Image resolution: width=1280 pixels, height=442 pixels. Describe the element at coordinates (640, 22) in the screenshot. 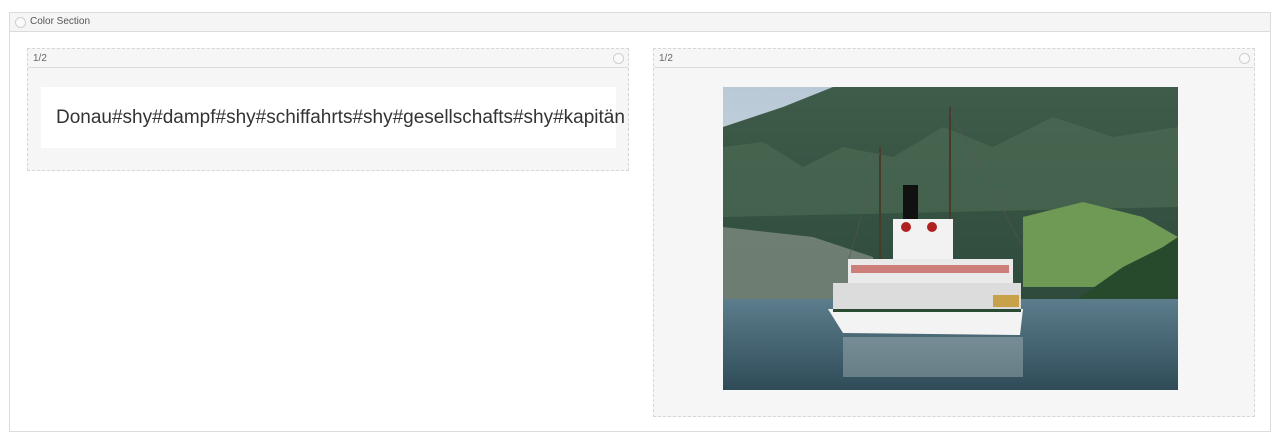

I see `section-header: Color Section` at that location.